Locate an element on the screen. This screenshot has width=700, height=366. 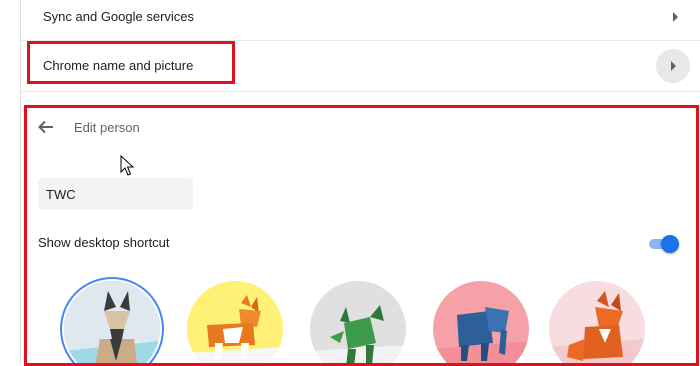
origami-corgi-icon is located at coordinates (235, 322).